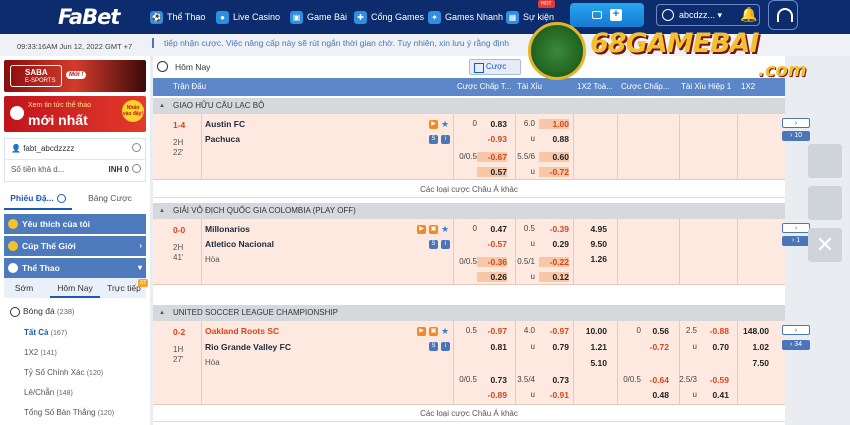  Describe the element at coordinates (554, 262) in the screenshot. I see `odd-value: -0.22` at that location.